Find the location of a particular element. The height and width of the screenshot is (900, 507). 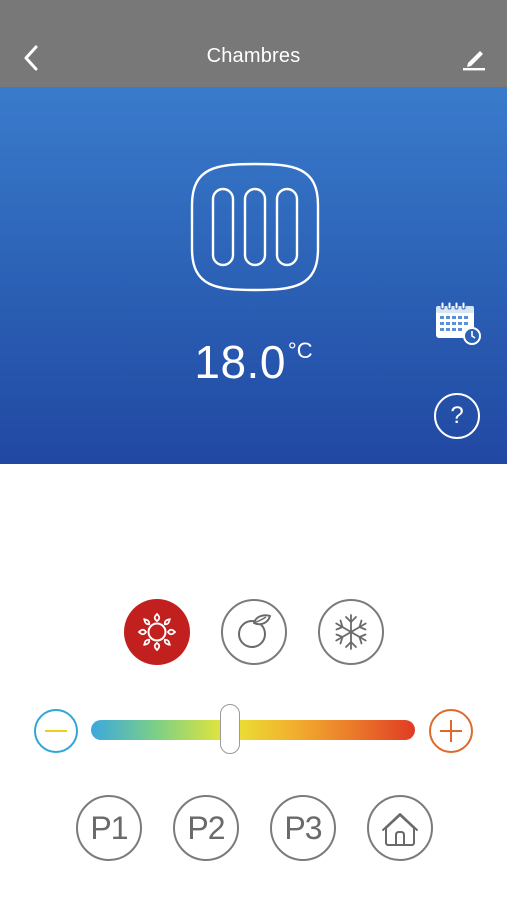

top-bar: Chambres is located at coordinates (253, 43).